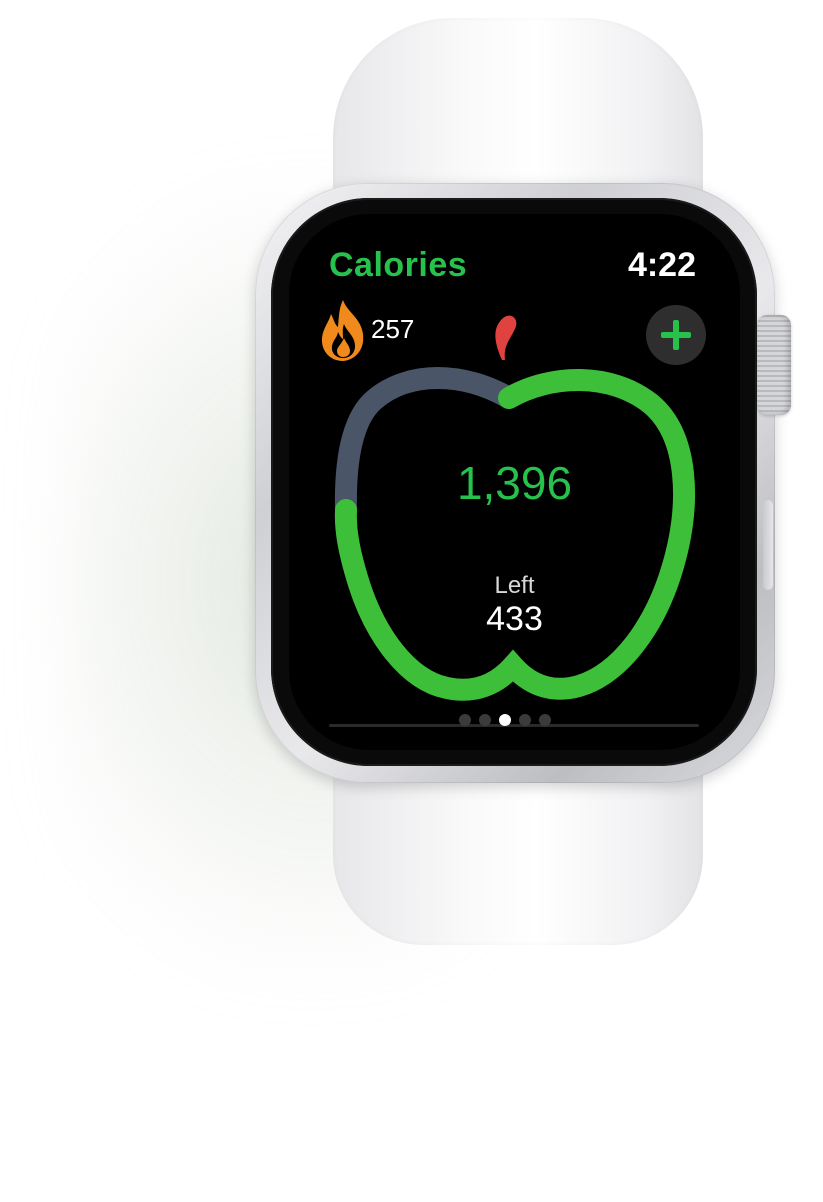 This screenshot has height=1202, width=823. I want to click on page-indicator, so click(515, 722).